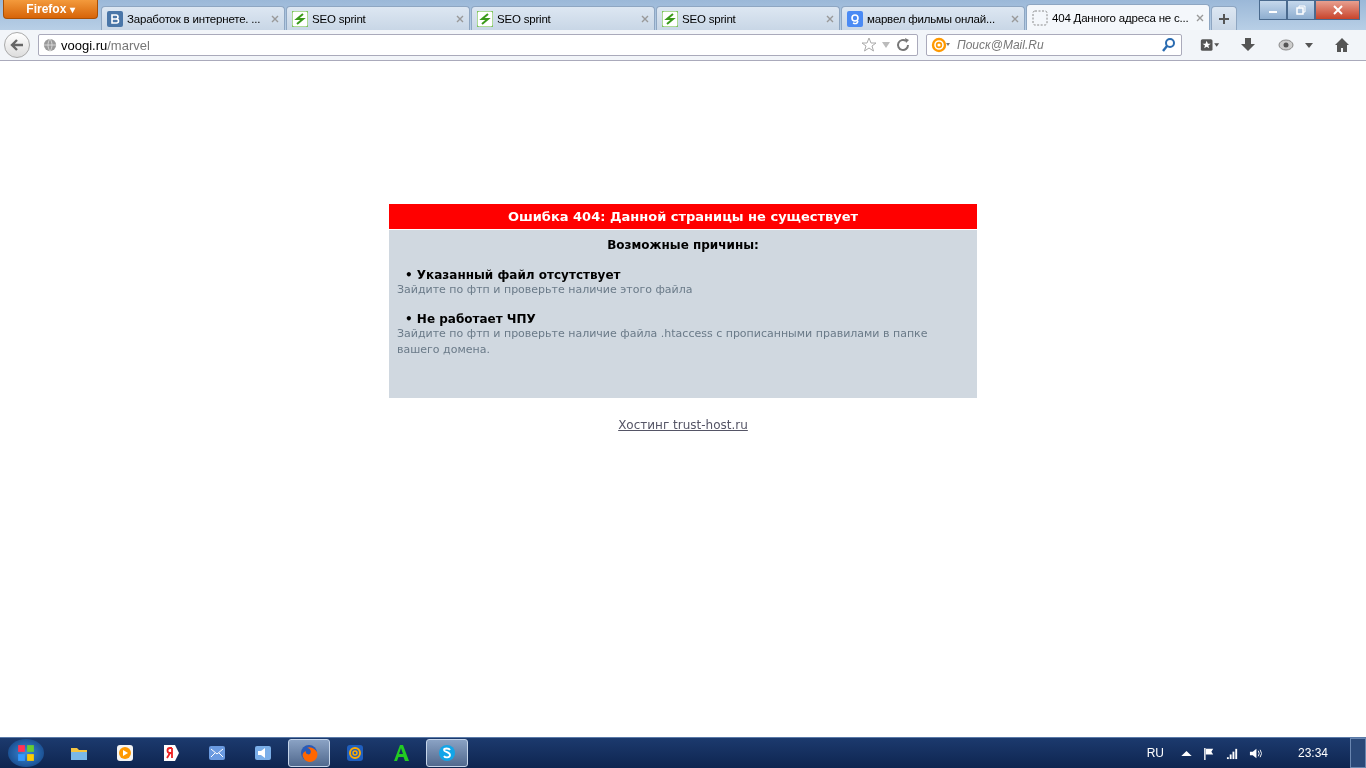 Image resolution: width=1366 pixels, height=768 pixels. I want to click on new-tab-button, so click(1224, 18).